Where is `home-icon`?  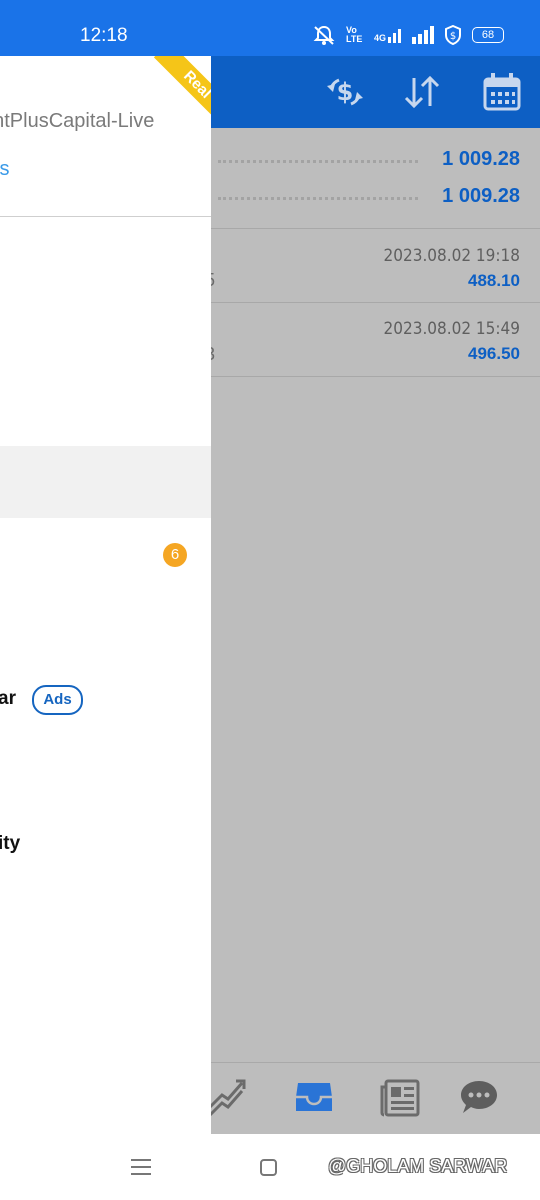
home-icon is located at coordinates (268, 1167).